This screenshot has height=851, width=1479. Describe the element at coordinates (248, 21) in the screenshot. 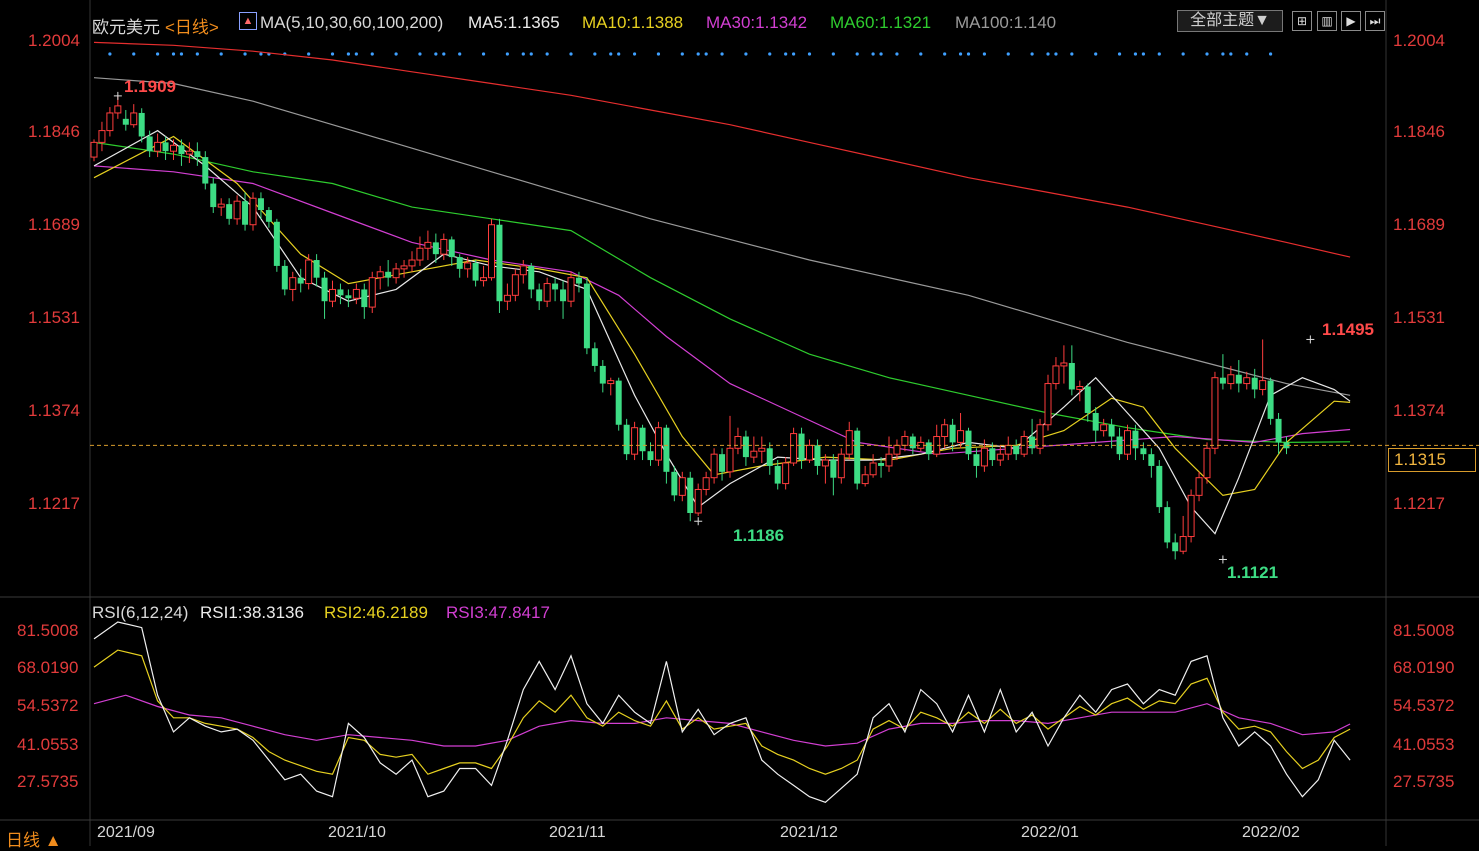

I see `indicator-icon: ▲` at that location.